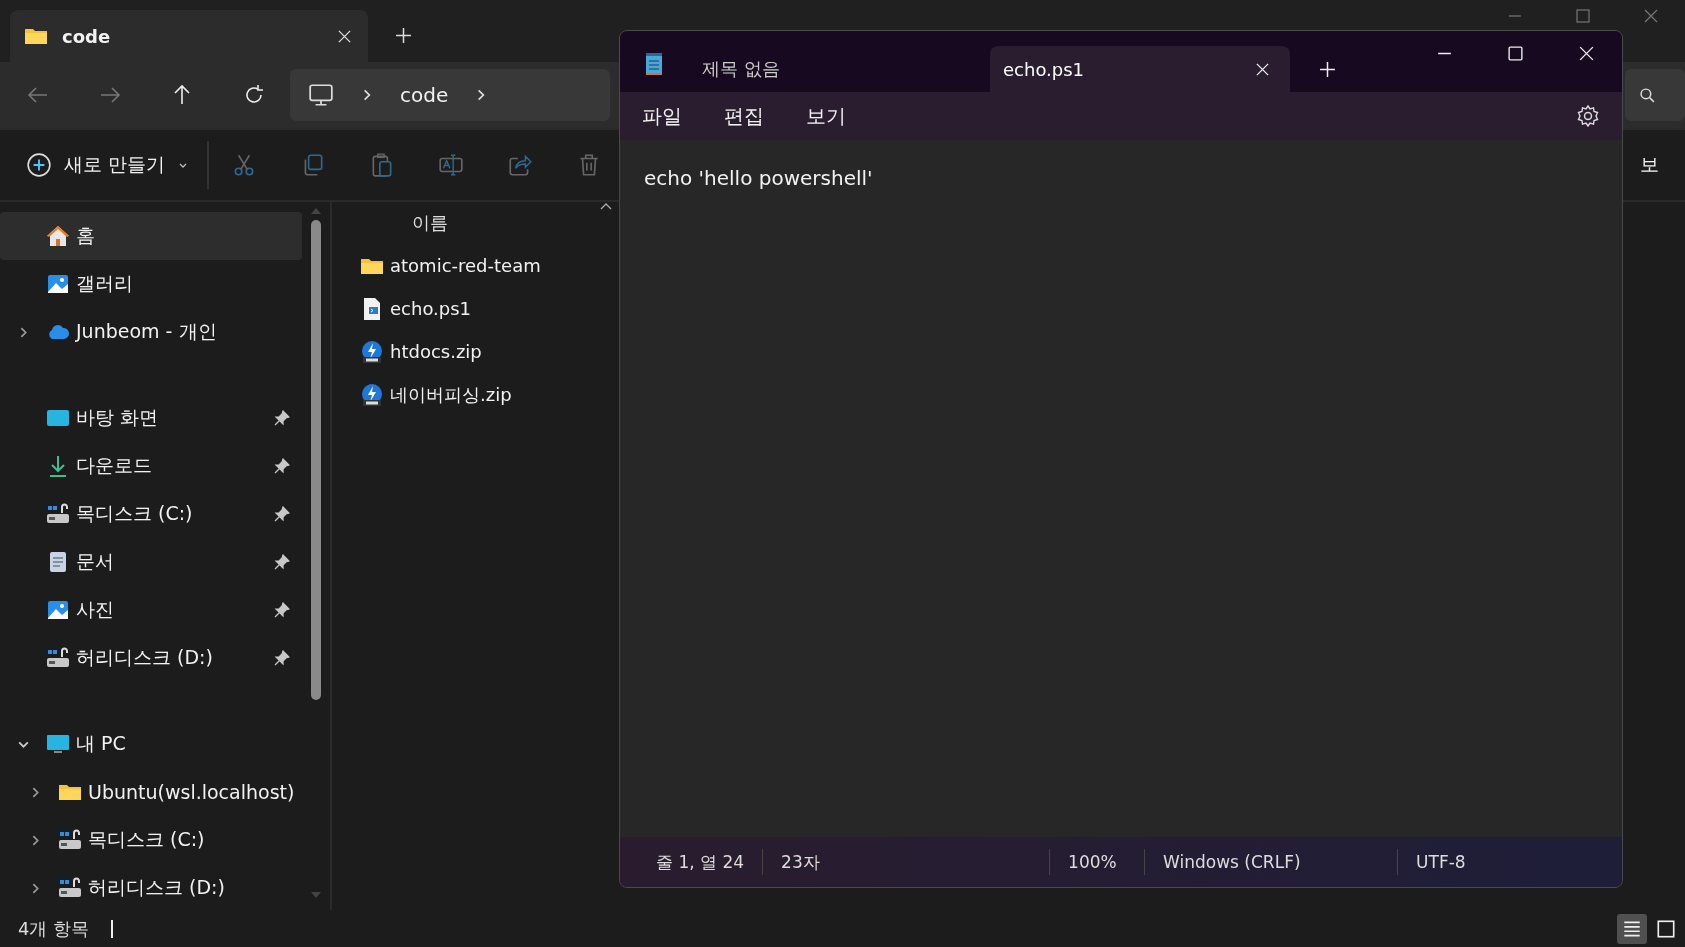 This screenshot has width=1685, height=947. Describe the element at coordinates (54, 928) in the screenshot. I see `item-count: 4개 항목` at that location.